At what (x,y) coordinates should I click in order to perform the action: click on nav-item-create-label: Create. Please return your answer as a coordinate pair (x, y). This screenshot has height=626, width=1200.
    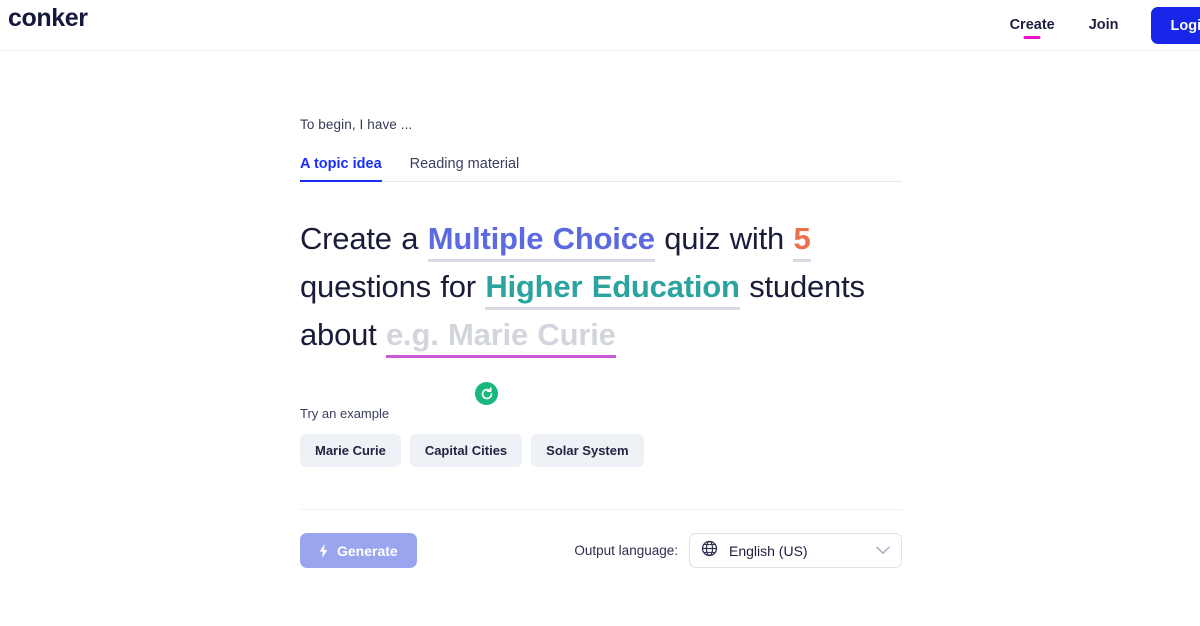
    Looking at the image, I should click on (1032, 25).